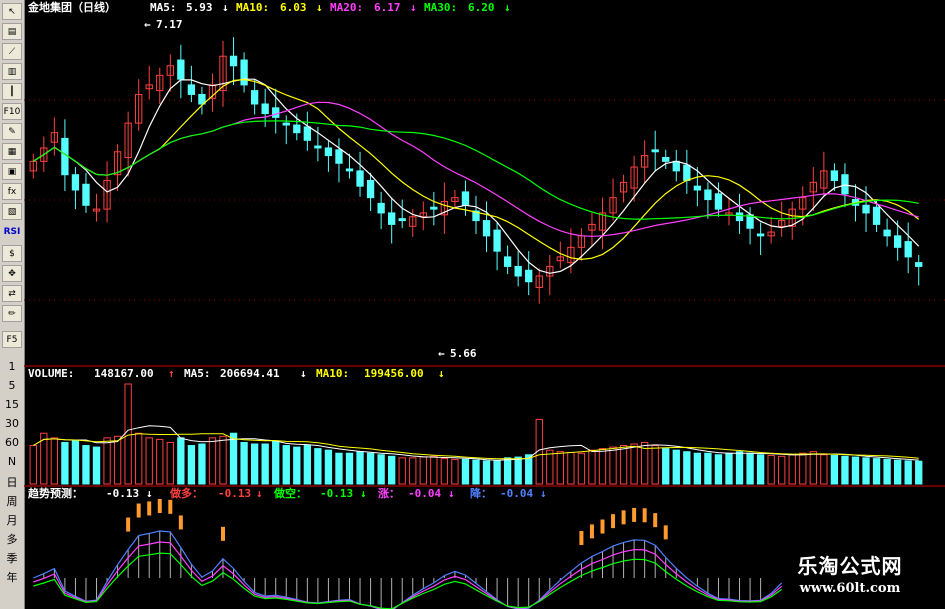 The image size is (945, 609). What do you see at coordinates (12, 91) in the screenshot?
I see `candle-icon: ┃` at bounding box center [12, 91].